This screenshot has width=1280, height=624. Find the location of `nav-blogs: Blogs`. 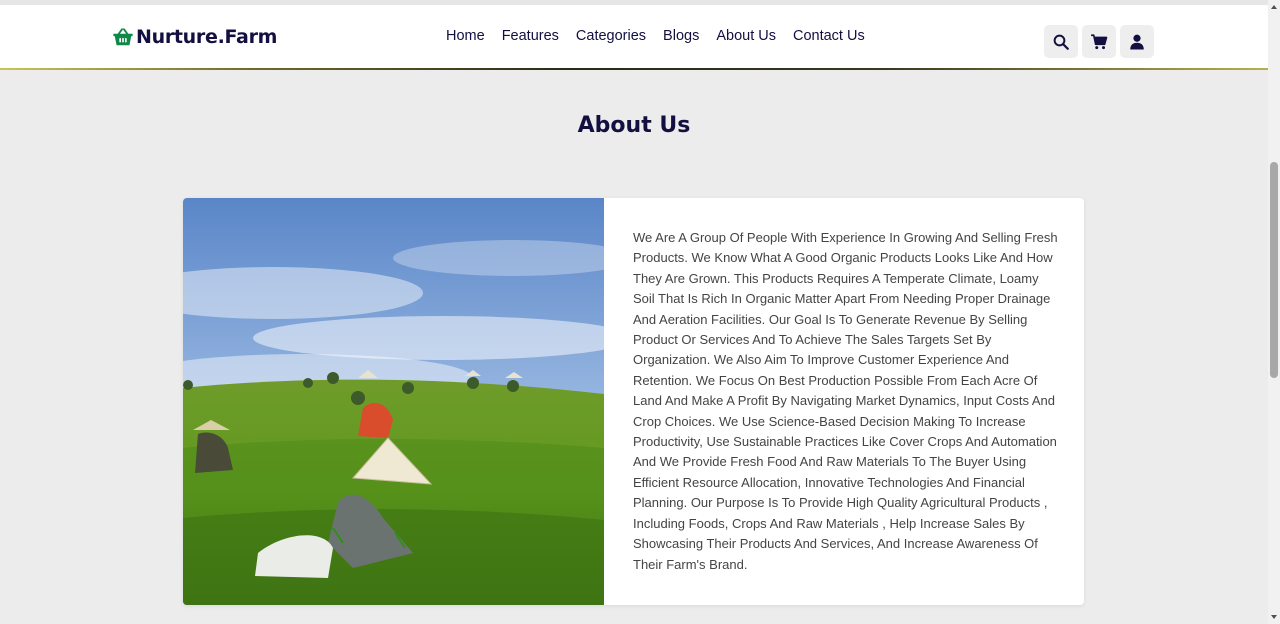

nav-blogs: Blogs is located at coordinates (681, 36).